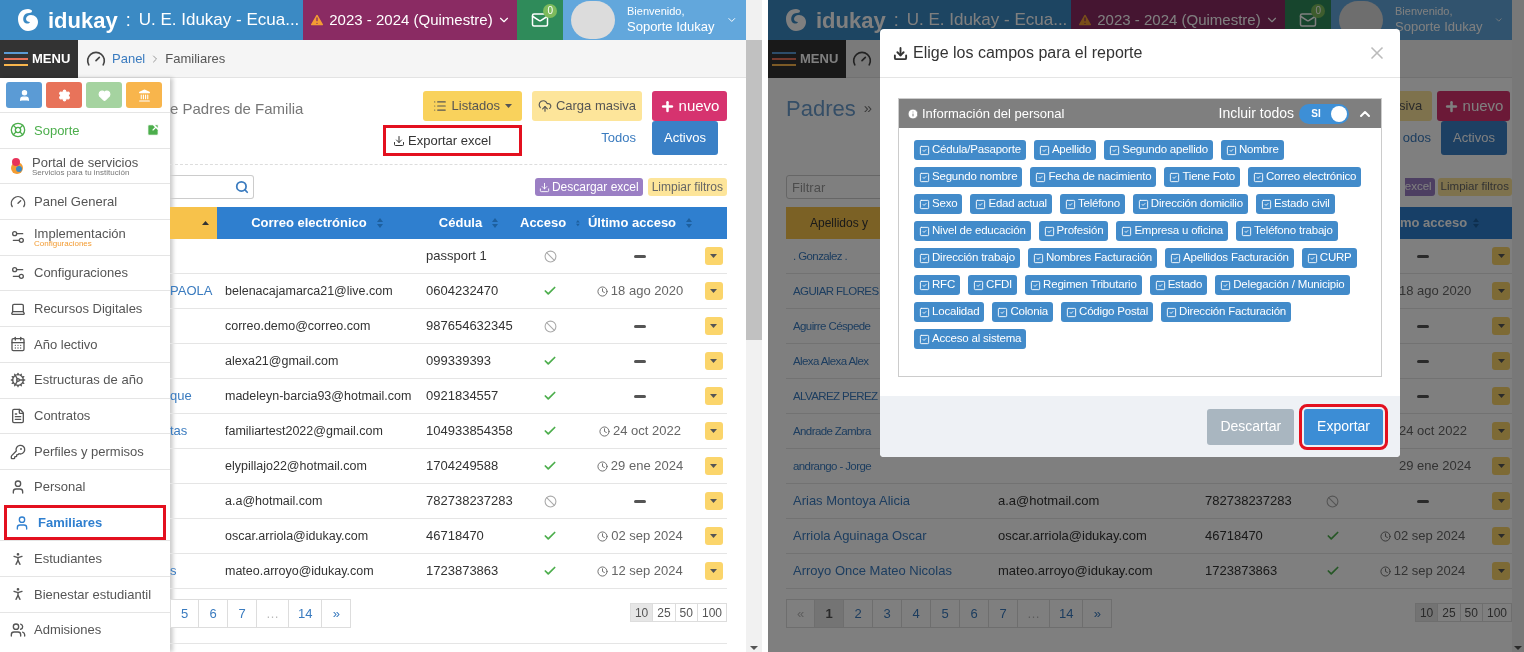 The width and height of the screenshot is (1524, 652). Describe the element at coordinates (195, 58) in the screenshot. I see `breadcrumb-current: Familiares` at that location.